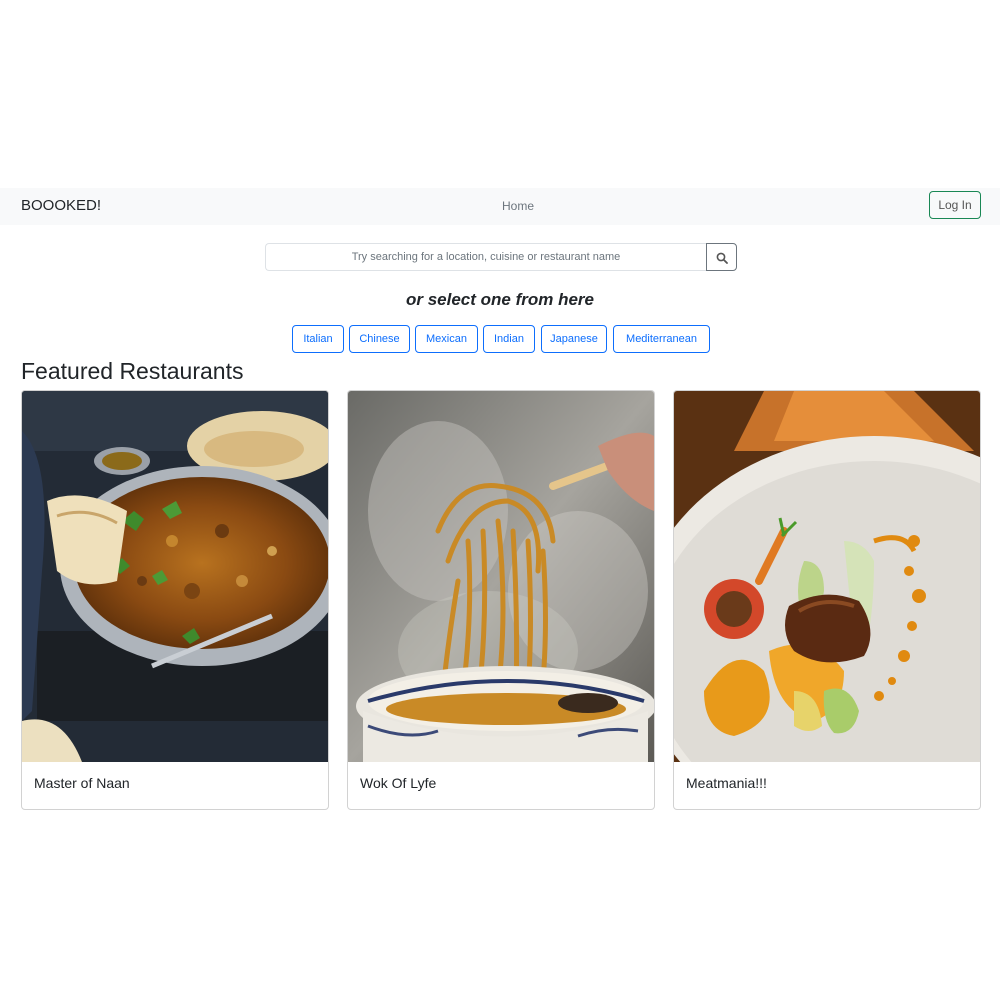 Image resolution: width=1000 pixels, height=1000 pixels. I want to click on restaurant-card-meatmania: Meatmania!!!, so click(827, 600).